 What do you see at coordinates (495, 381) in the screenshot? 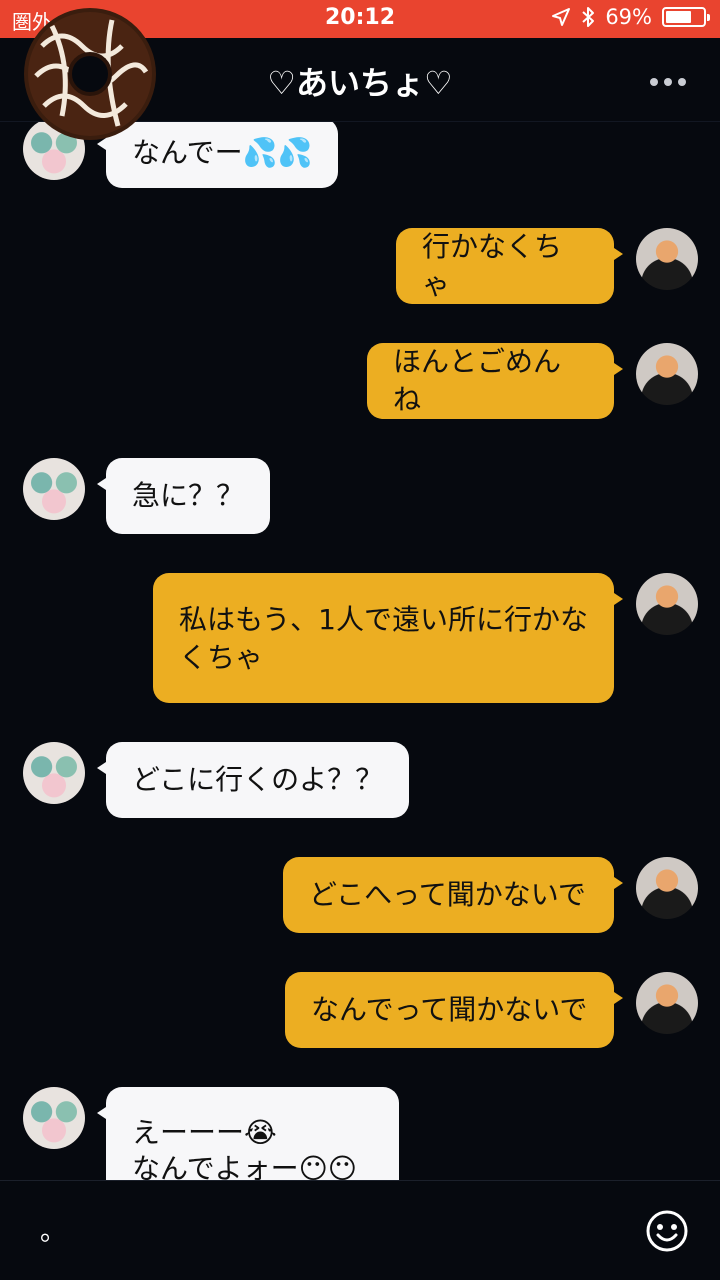
I see `outgoing-message: ほんとごめんね` at bounding box center [495, 381].